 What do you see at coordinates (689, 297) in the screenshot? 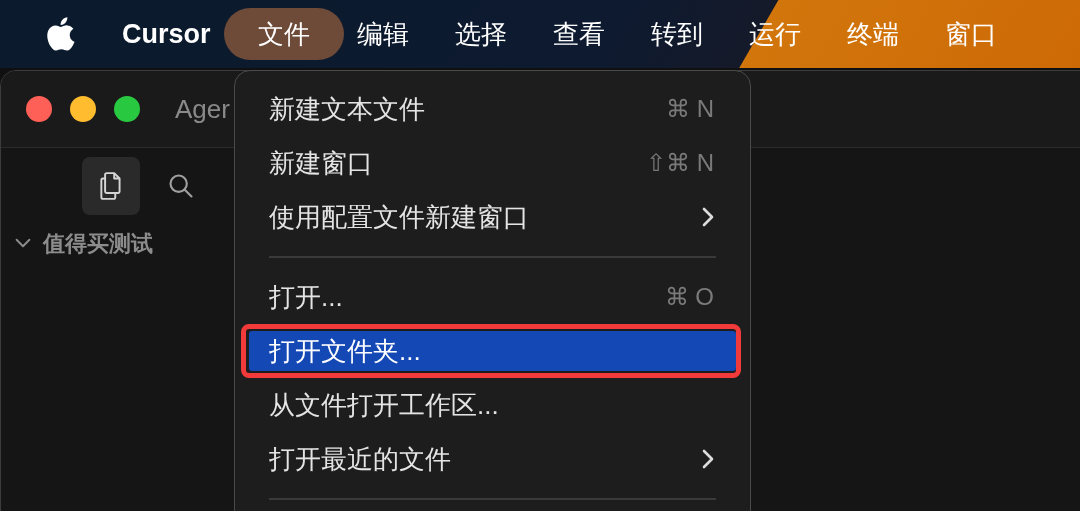
I see `shortcut-label: ⌘ O` at bounding box center [689, 297].